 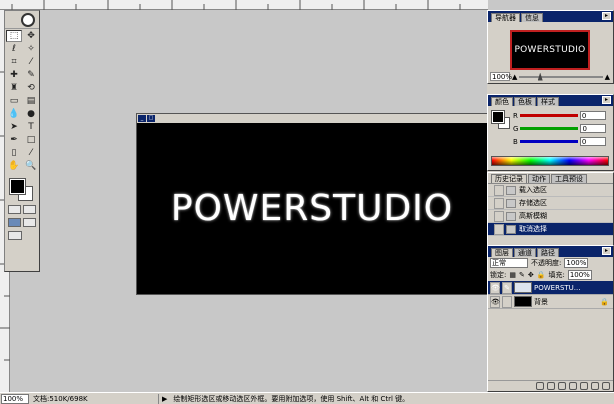 I want to click on navigator-thumbnail-text: POWERSTUDIO, so click(x=550, y=50).